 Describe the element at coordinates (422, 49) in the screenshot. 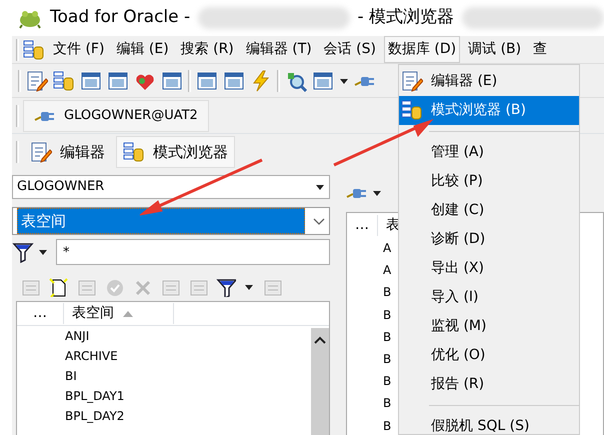

I see `menu-item: 数据库 (D)` at that location.